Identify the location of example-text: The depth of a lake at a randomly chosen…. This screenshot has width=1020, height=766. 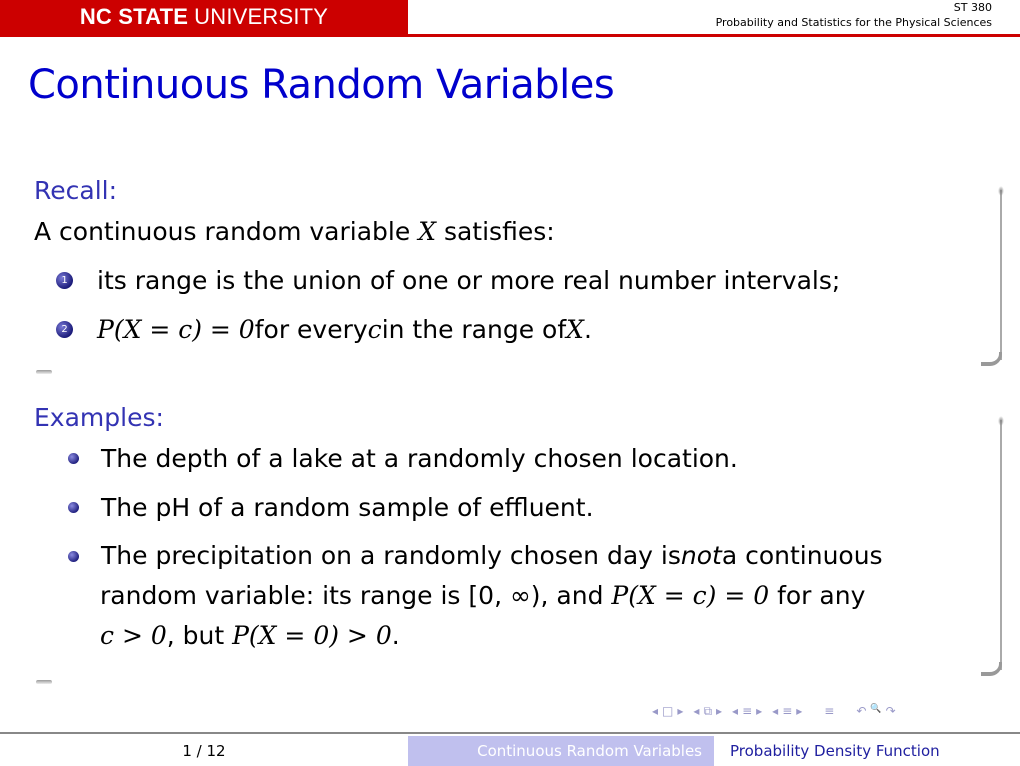
(419, 458).